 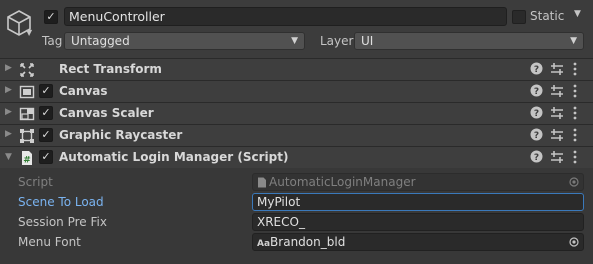 What do you see at coordinates (418, 202) in the screenshot?
I see `scene-to-load-input: MyPilot` at bounding box center [418, 202].